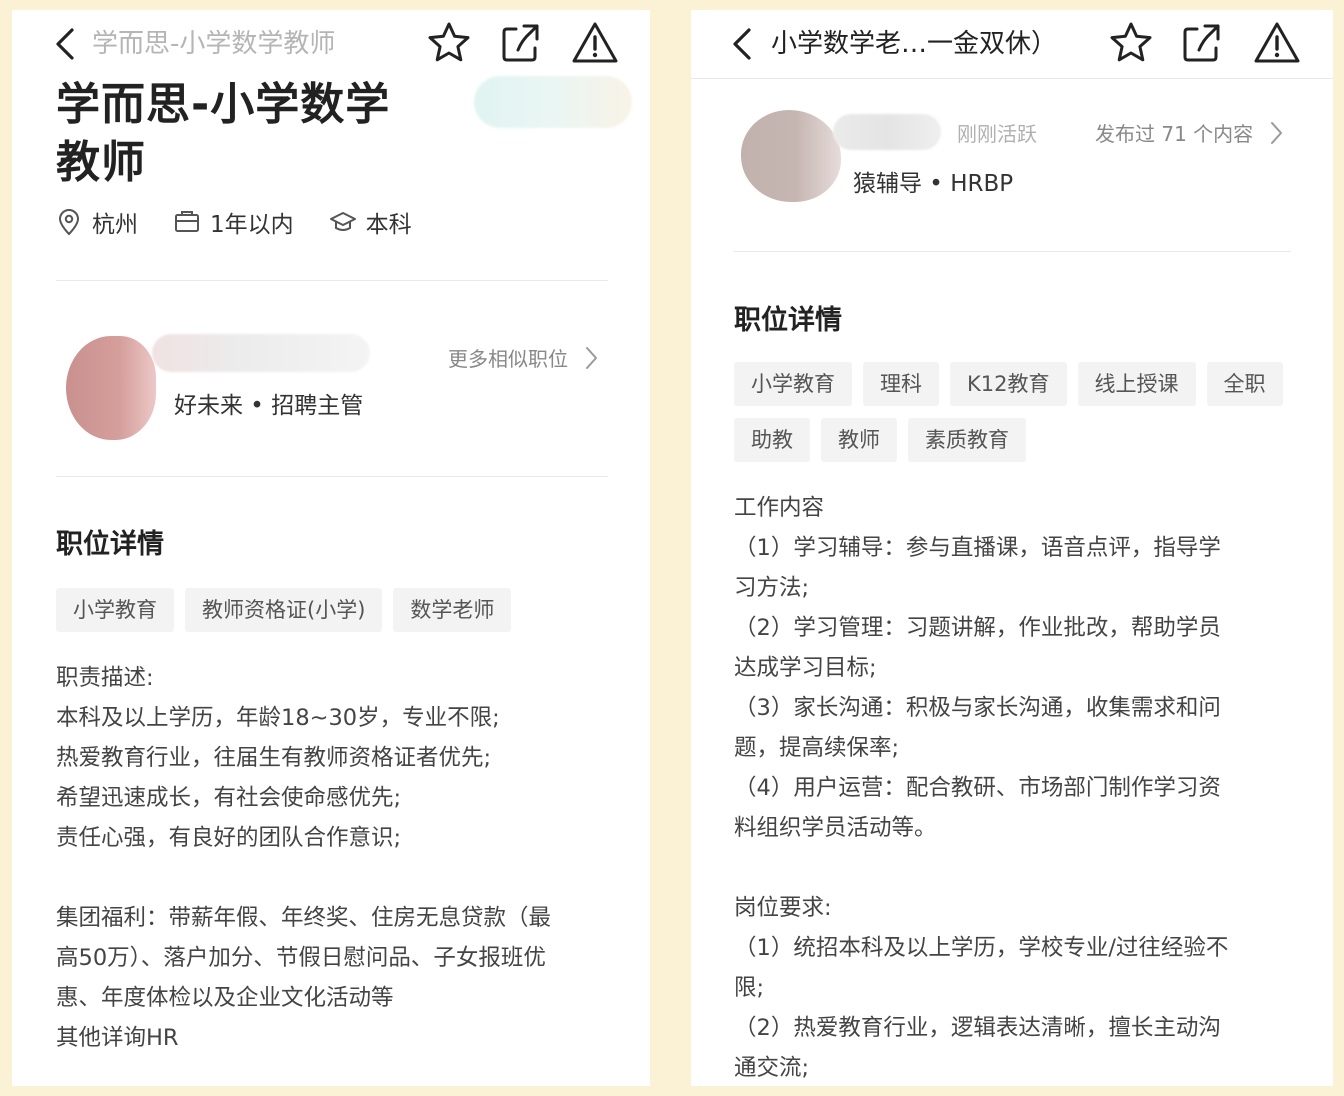  I want to click on job-title: 学而思-小学数学 教师, so click(266, 134).